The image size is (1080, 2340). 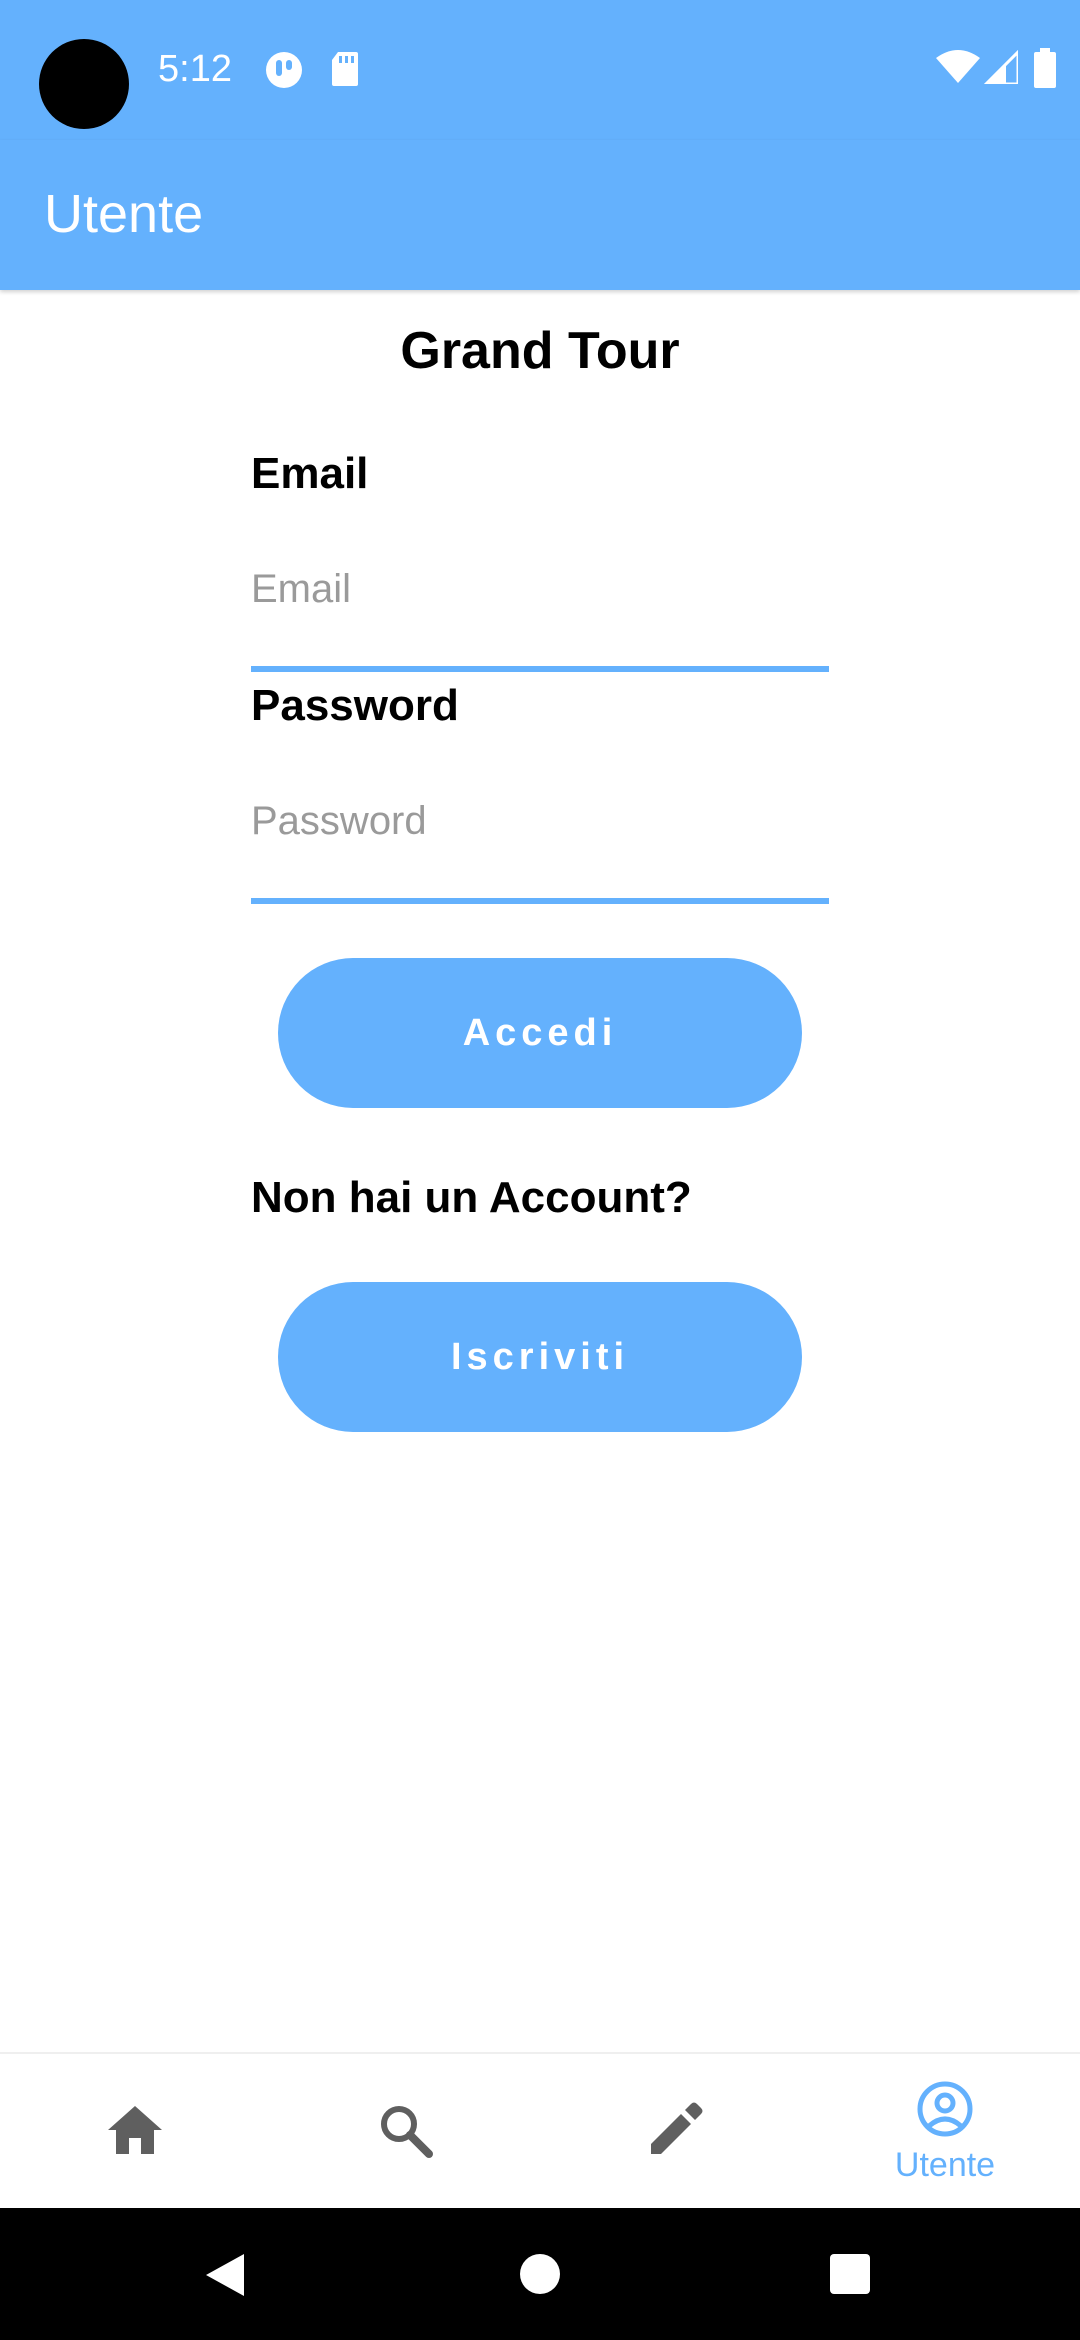 I want to click on bottom-navigation: Utente, so click(x=540, y=2131).